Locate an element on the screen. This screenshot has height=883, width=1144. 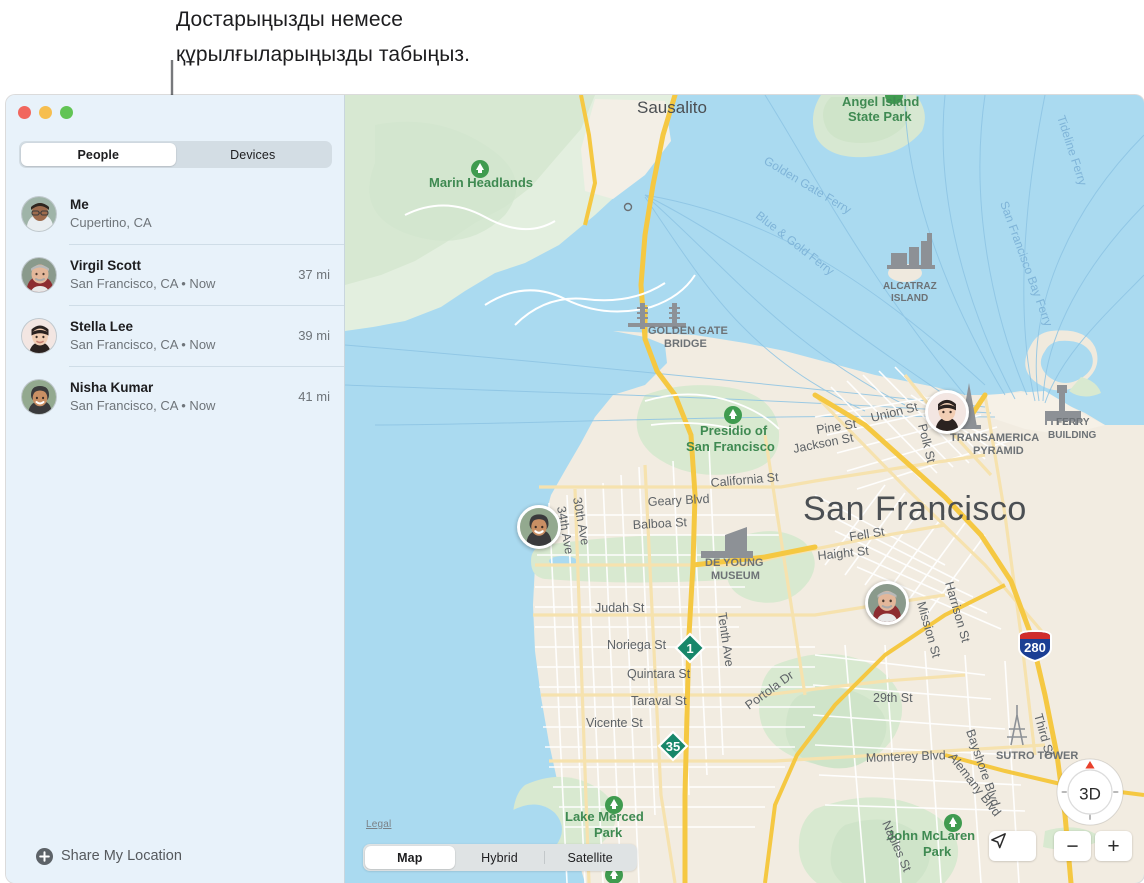
map-route-shield: 1 is located at coordinates (690, 648).